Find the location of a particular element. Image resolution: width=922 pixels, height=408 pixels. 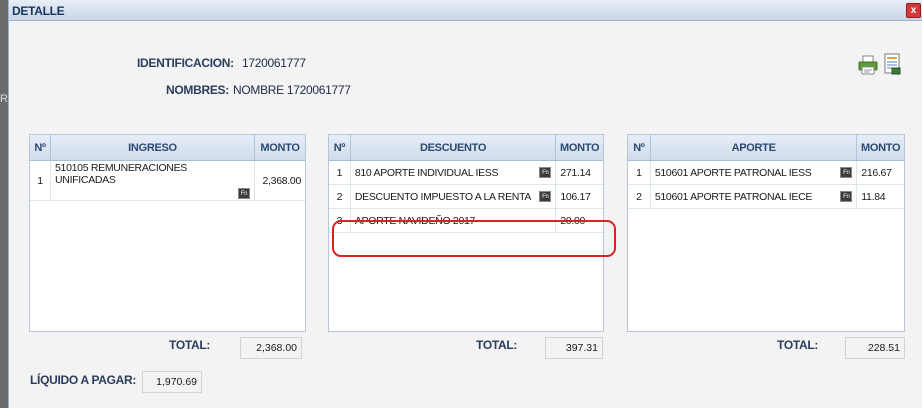

row-concept-cell: 510601 APORTE PATRONAL IECE Fn is located at coordinates (754, 196).